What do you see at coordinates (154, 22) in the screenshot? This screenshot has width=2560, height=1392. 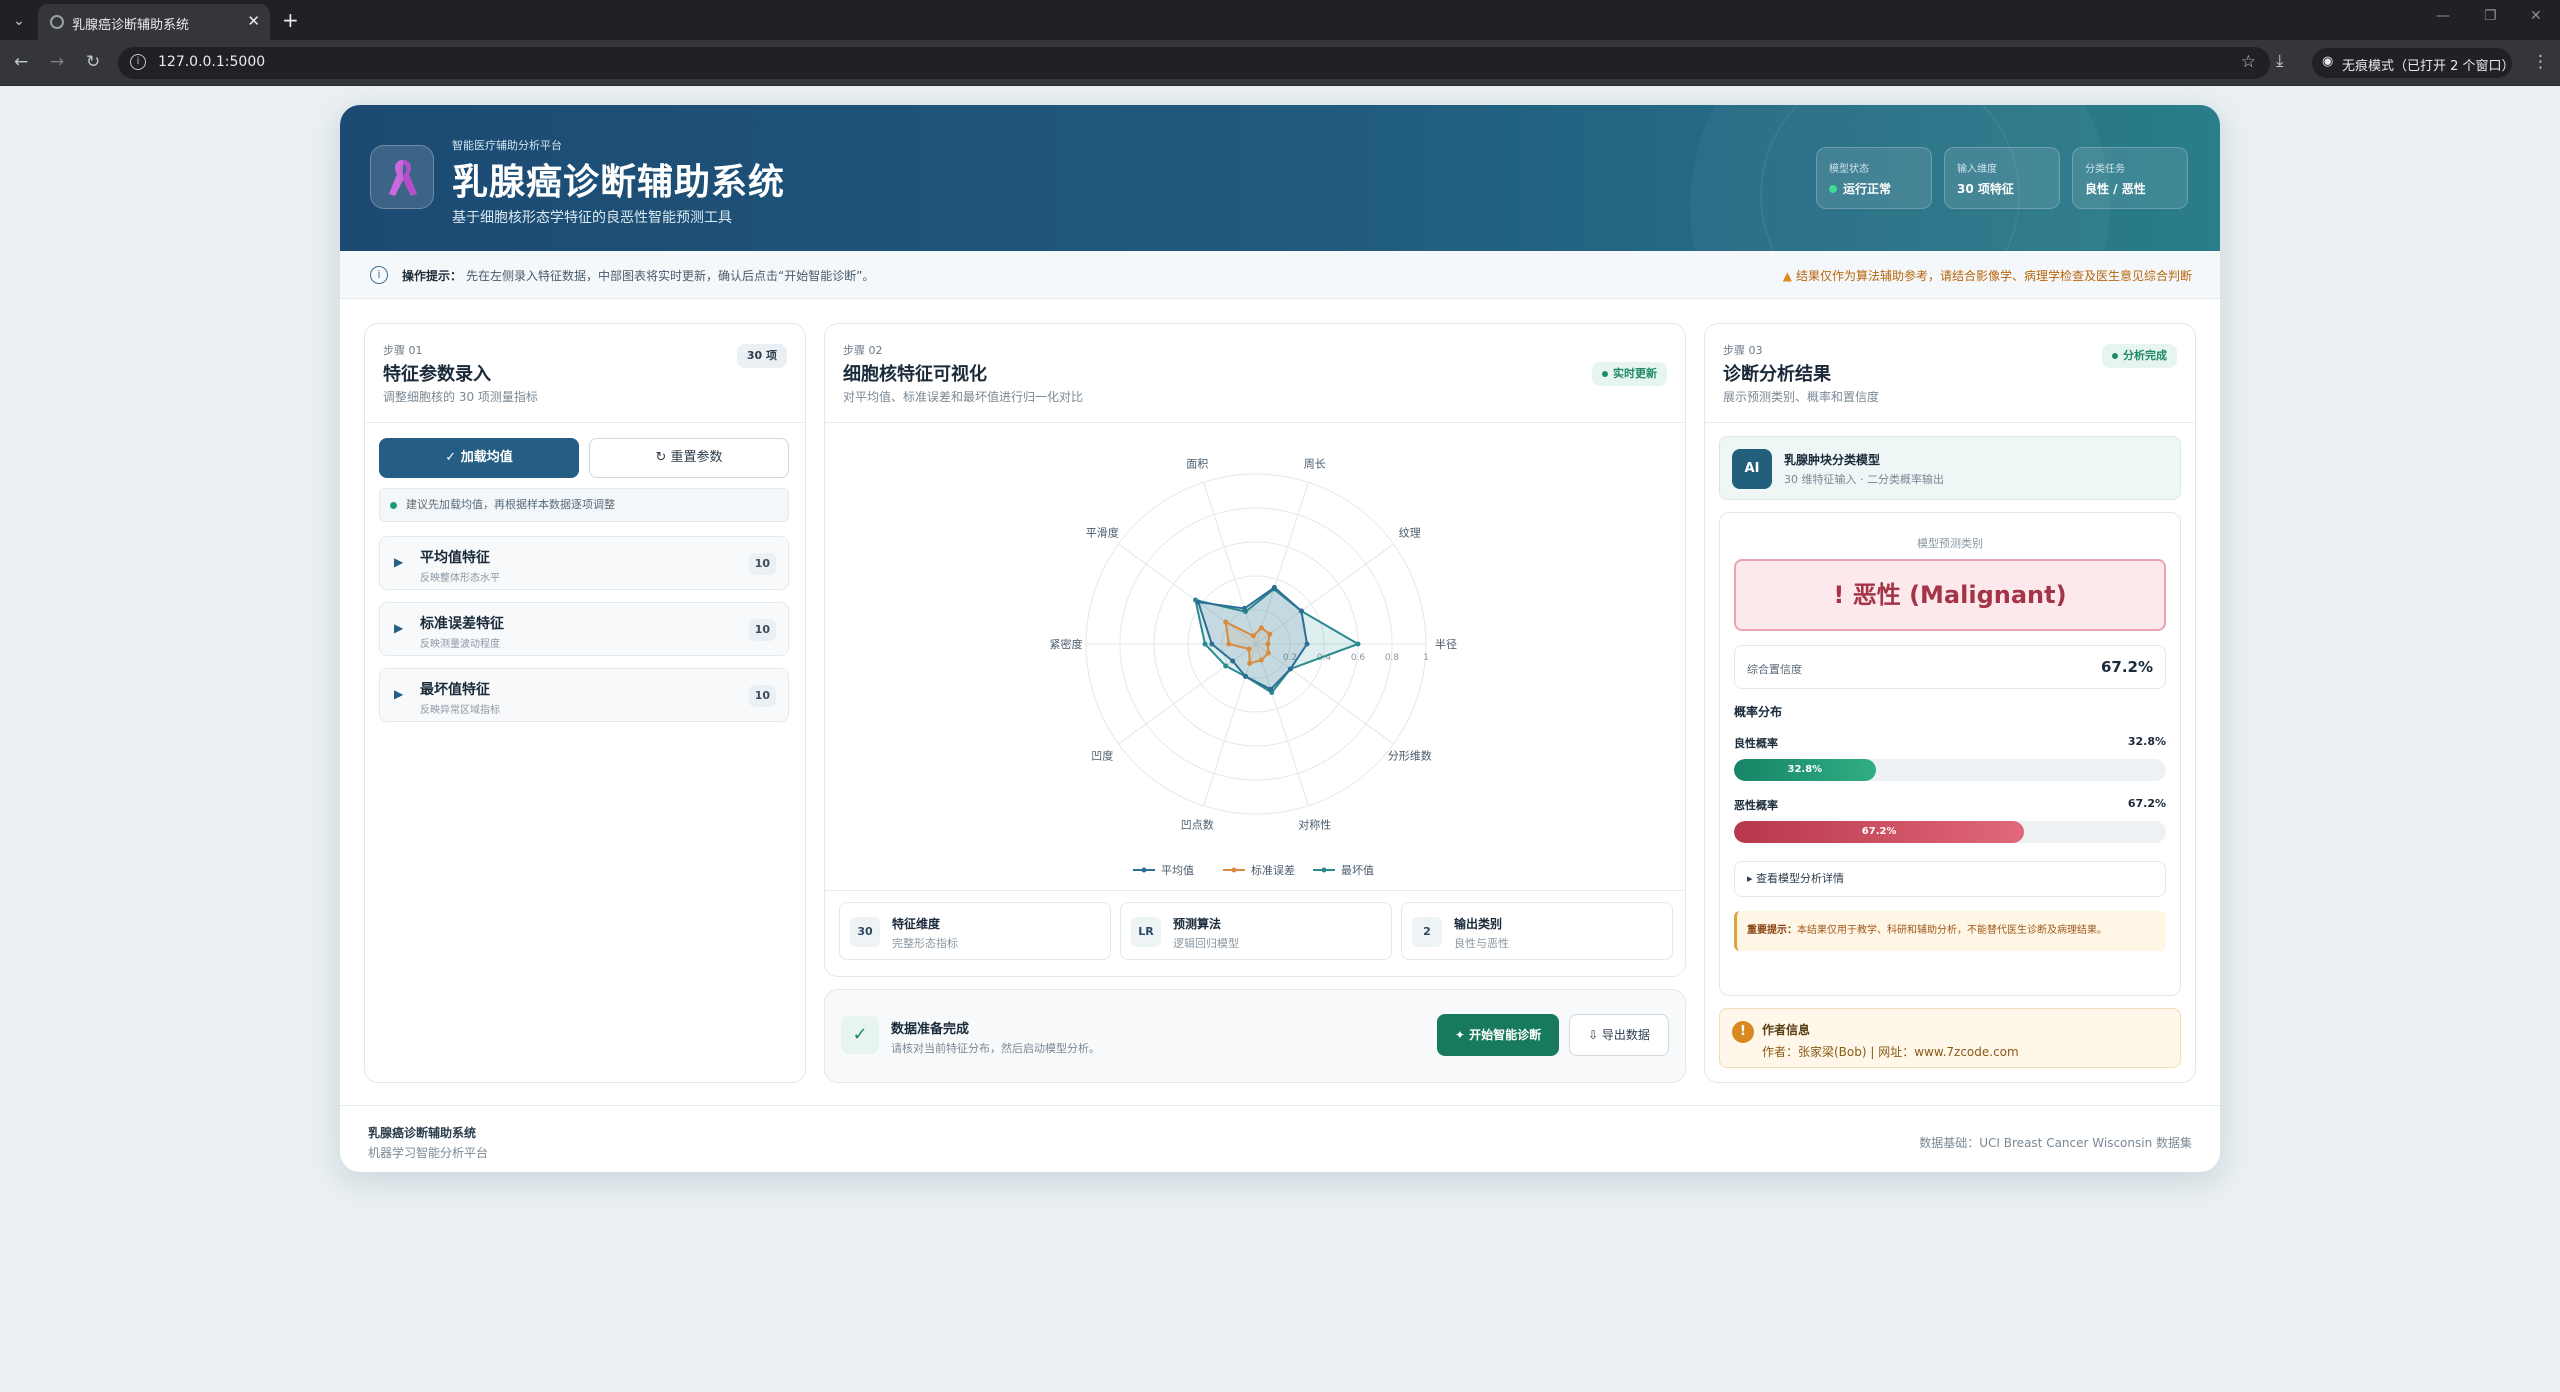 I see `browser-tab: 乳腺癌诊断辅助系统 ✕` at bounding box center [154, 22].